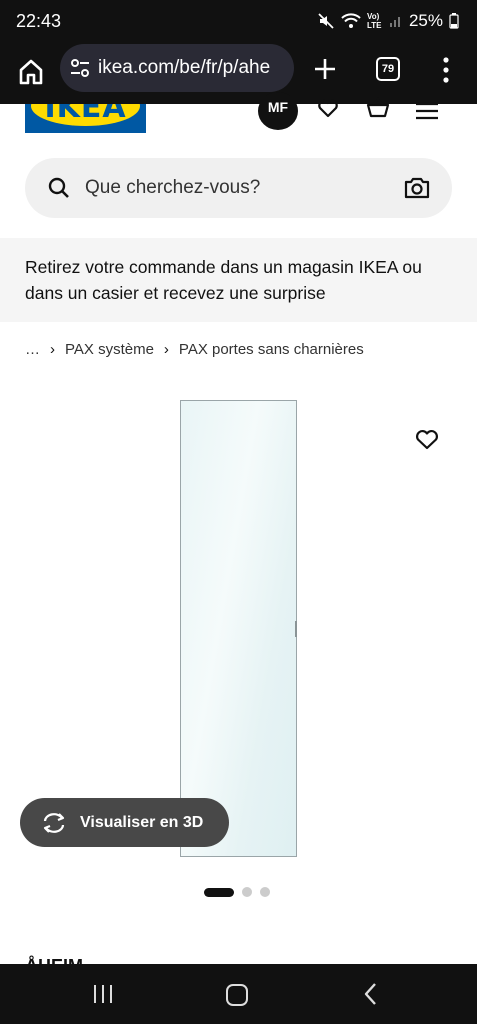  Describe the element at coordinates (446, 70) in the screenshot. I see `more-options-icon` at that location.